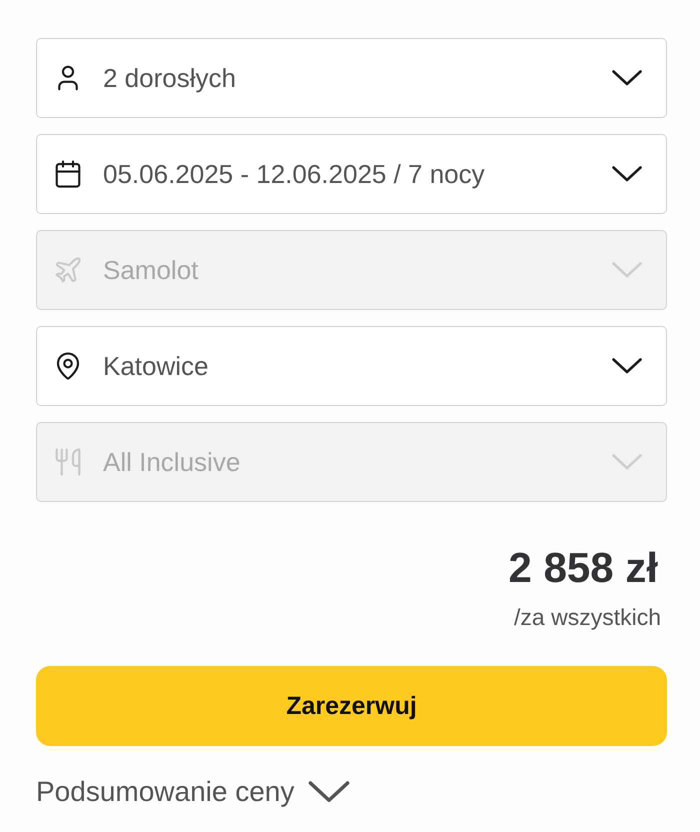 This screenshot has width=700, height=832. Describe the element at coordinates (351, 174) in the screenshot. I see `dates-dropdown: 05.06.2025 - 12.06.2025 / 7 nocy` at that location.